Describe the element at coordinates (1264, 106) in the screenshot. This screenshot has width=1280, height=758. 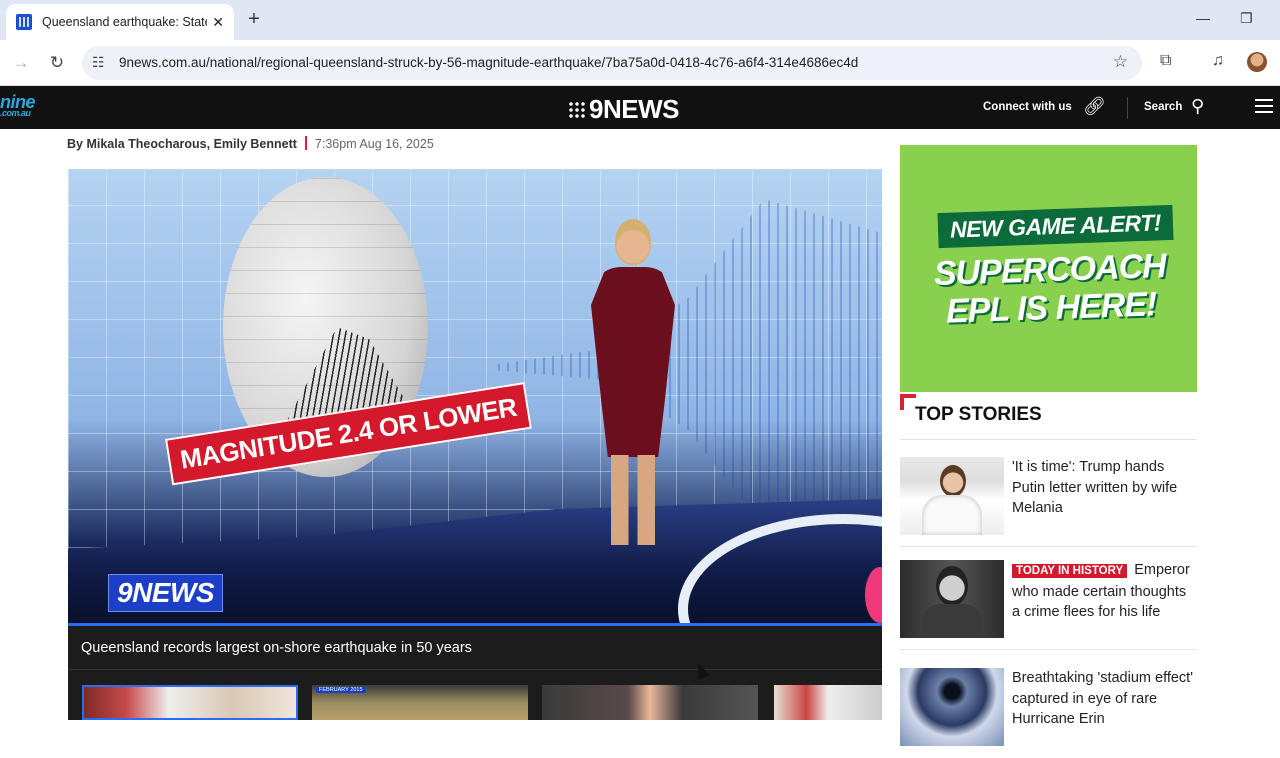
I see `hamburger-menu-icon` at that location.